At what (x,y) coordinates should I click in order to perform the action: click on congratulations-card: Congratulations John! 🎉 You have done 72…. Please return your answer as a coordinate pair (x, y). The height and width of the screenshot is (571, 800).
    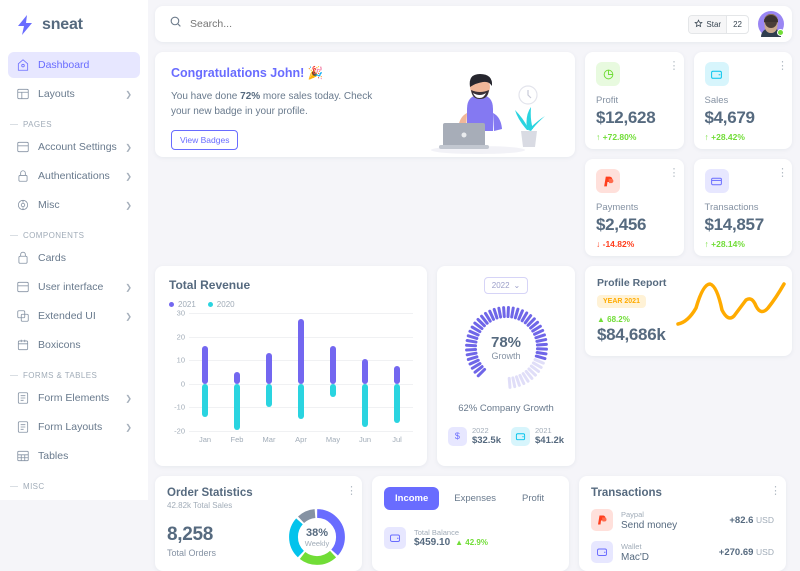
    Looking at the image, I should click on (365, 104).